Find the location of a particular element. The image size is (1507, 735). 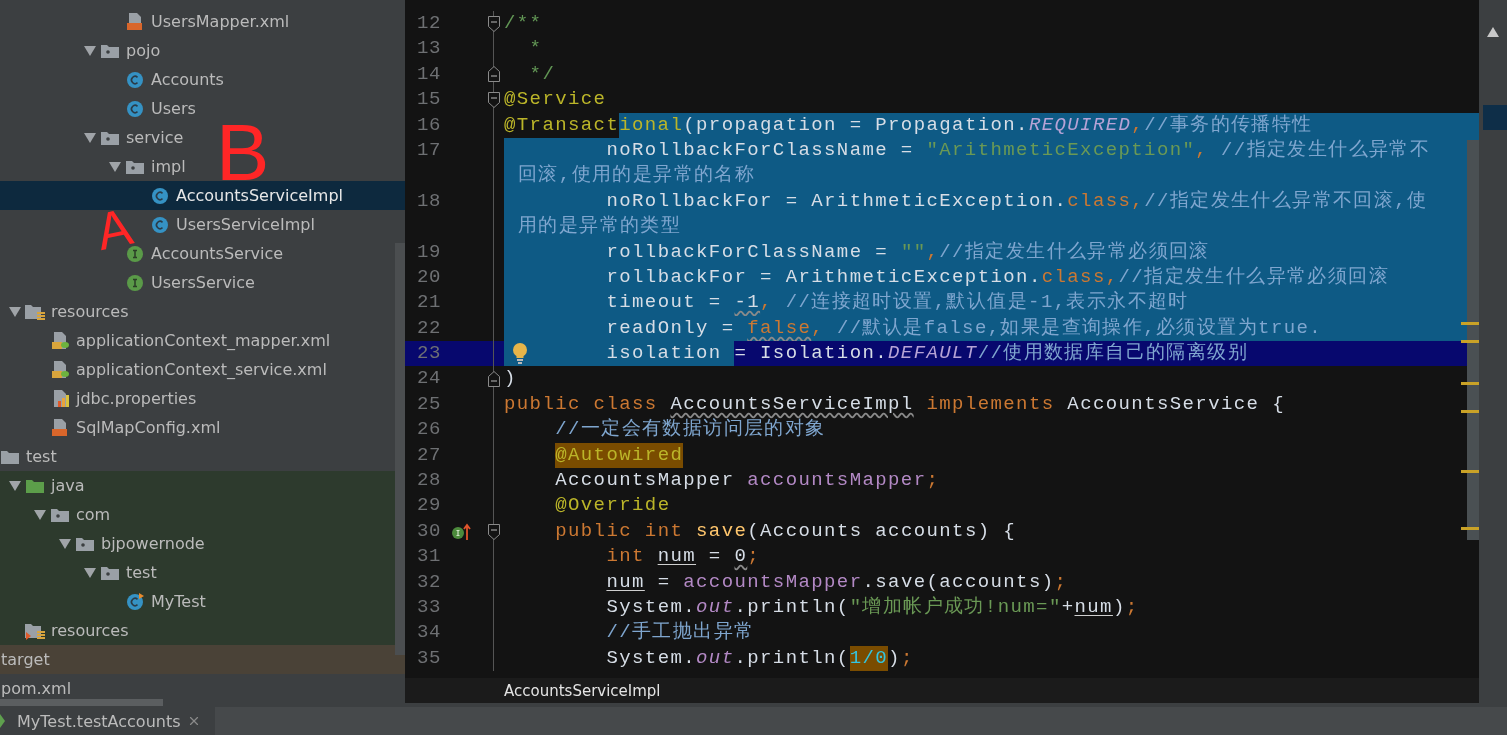

tree-item: java is located at coordinates (45, 485).